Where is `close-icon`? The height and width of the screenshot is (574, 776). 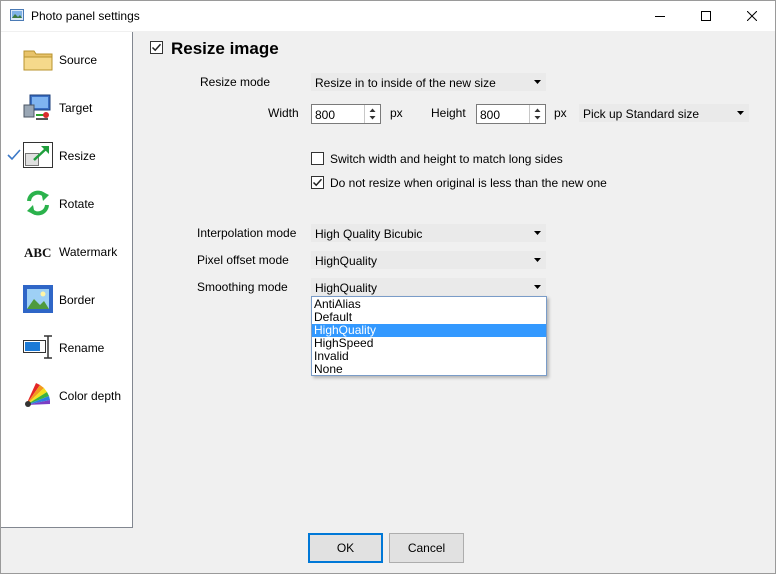 close-icon is located at coordinates (752, 16).